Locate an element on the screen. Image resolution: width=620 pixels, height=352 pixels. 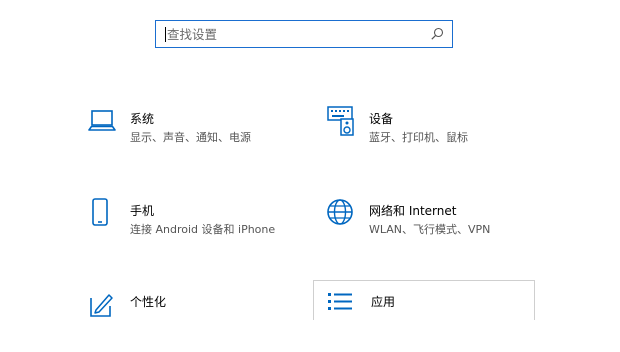
tile-apps: 应用 is located at coordinates (437, 322).